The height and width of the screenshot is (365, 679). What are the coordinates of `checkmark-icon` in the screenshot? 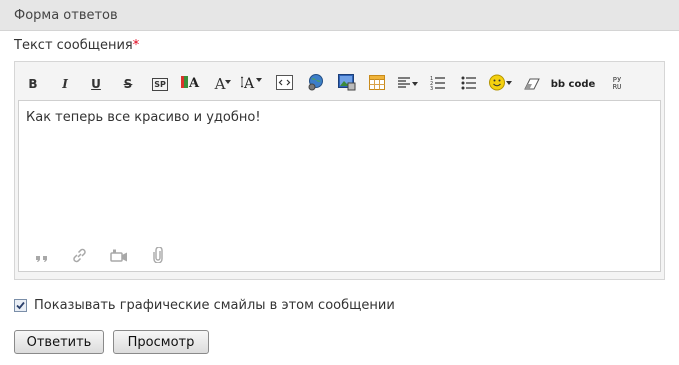 It's located at (20, 305).